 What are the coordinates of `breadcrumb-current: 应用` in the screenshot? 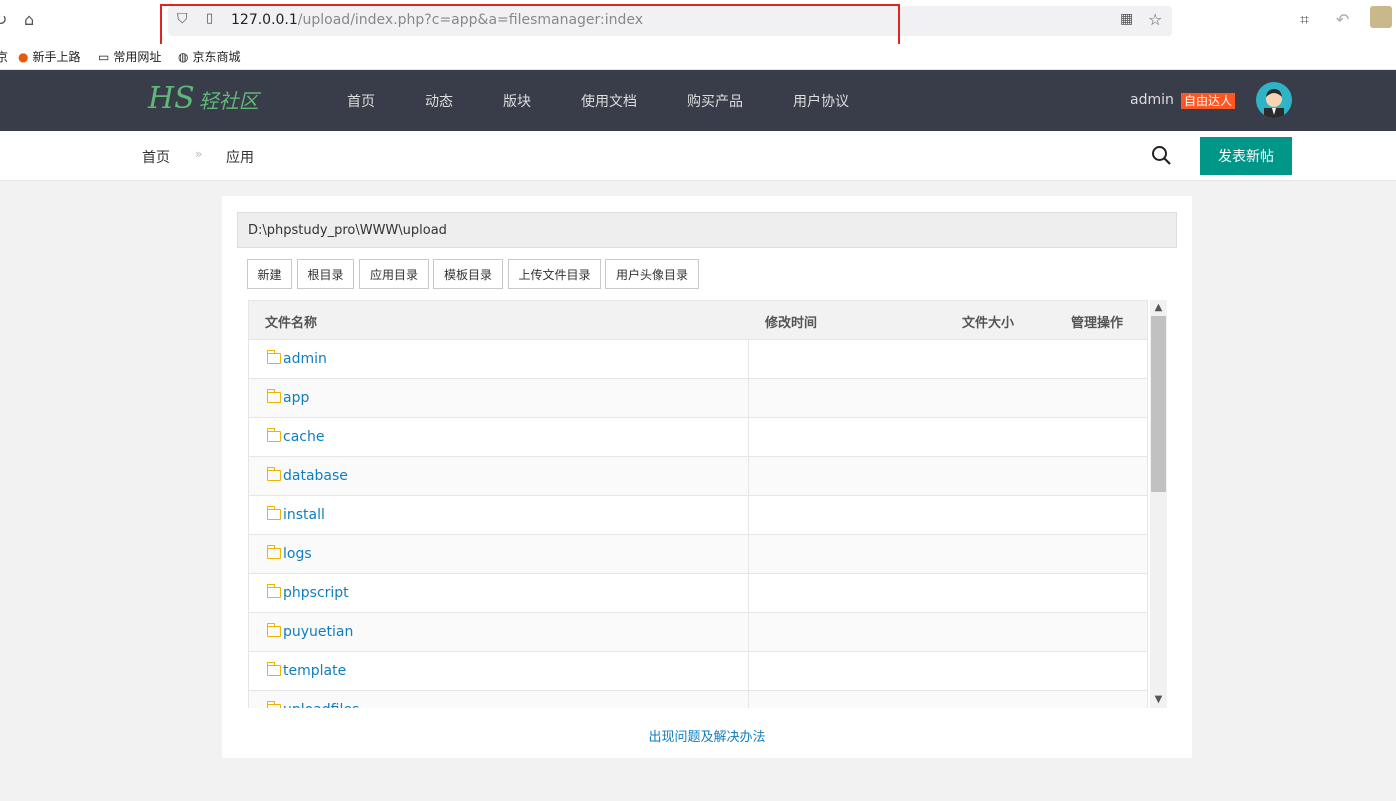 It's located at (240, 157).